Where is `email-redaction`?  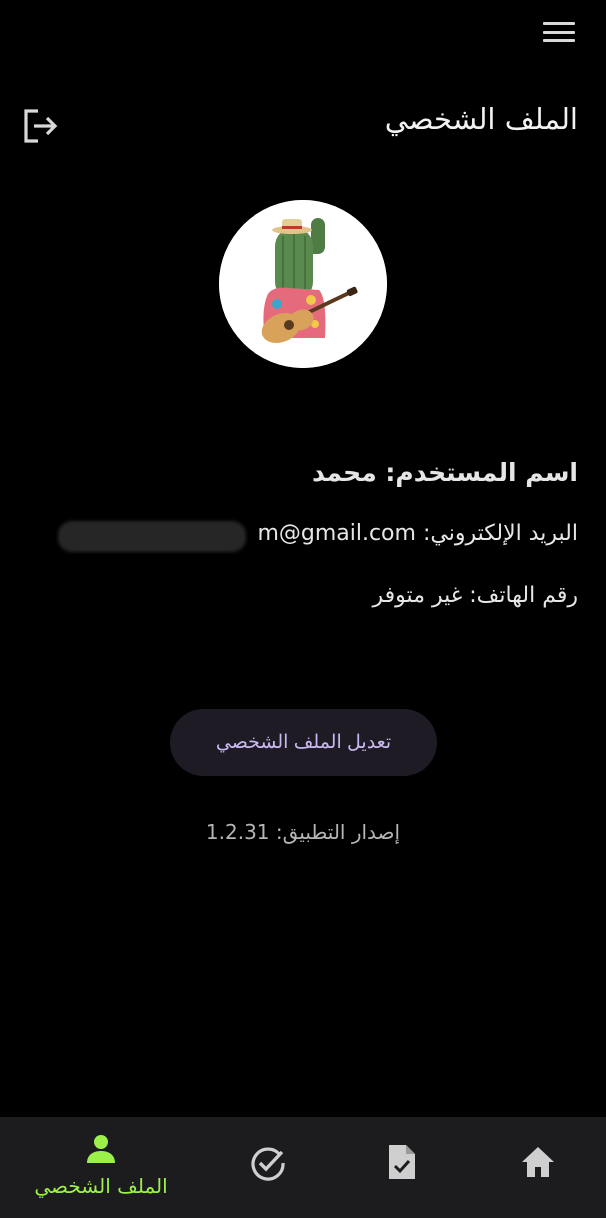 email-redaction is located at coordinates (152, 536).